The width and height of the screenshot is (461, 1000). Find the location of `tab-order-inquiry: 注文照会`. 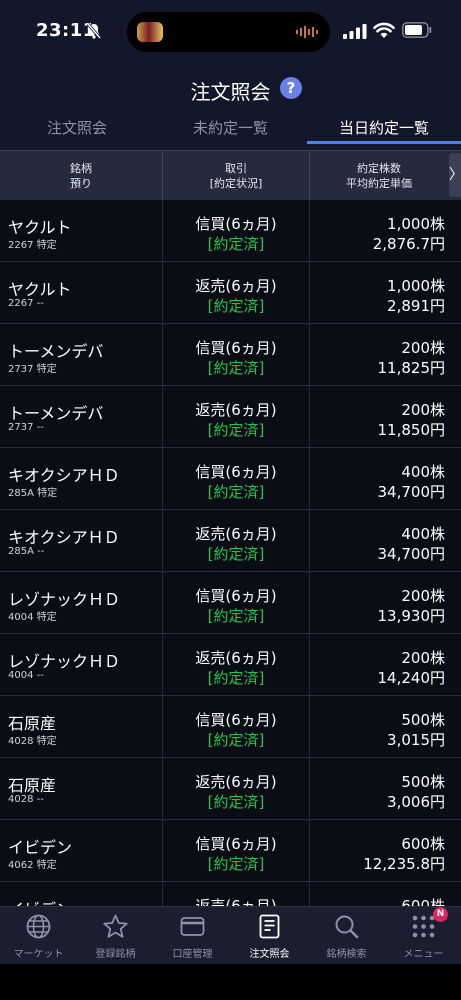

tab-order-inquiry: 注文照会 is located at coordinates (77, 130).